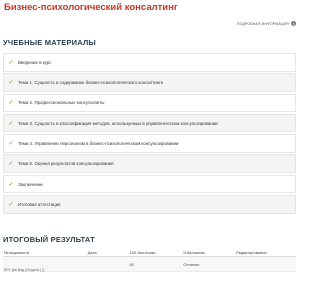  I want to click on footnote: КРУ (вп Вод (Отдыха | )), so click(24, 270).